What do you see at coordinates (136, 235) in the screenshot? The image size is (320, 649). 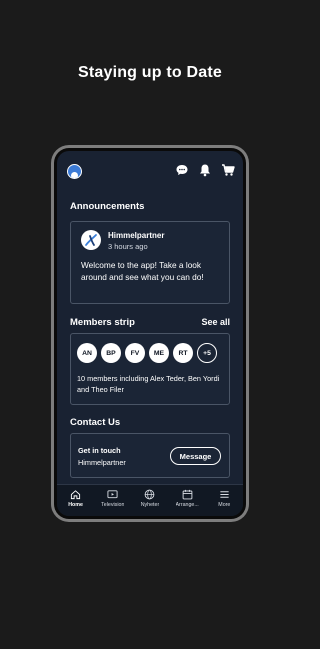 I see `announcement-author: Himmelpartner` at bounding box center [136, 235].